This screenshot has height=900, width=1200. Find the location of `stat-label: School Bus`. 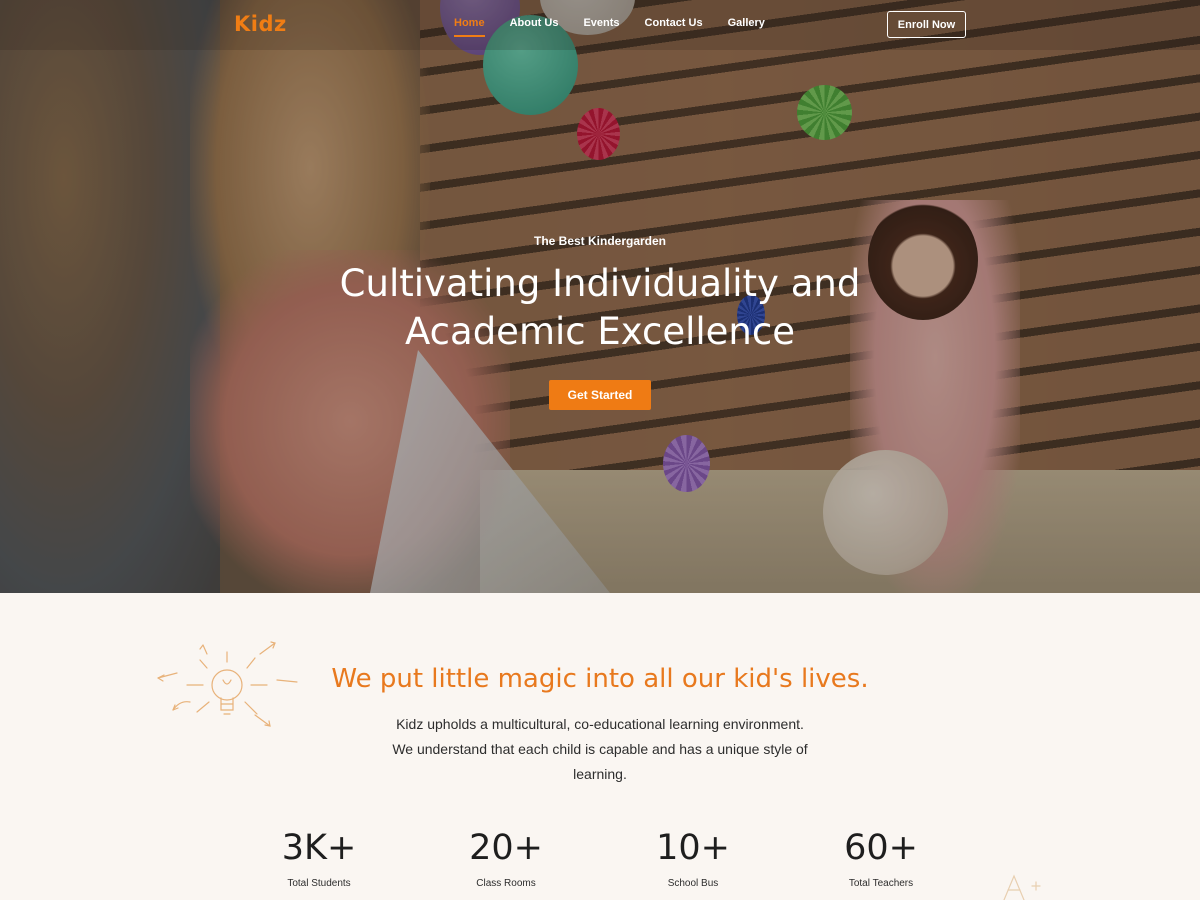

stat-label: School Bus is located at coordinates (693, 883).